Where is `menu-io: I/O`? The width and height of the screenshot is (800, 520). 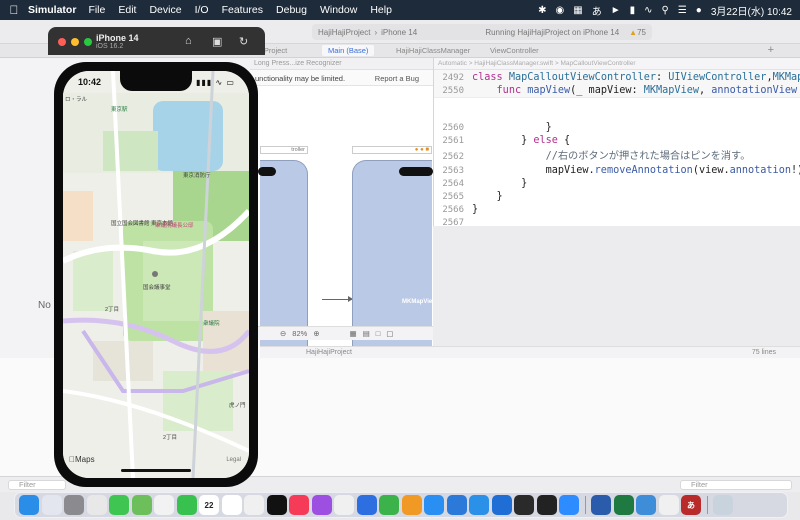
menu-io: I/O is located at coordinates (202, 10).